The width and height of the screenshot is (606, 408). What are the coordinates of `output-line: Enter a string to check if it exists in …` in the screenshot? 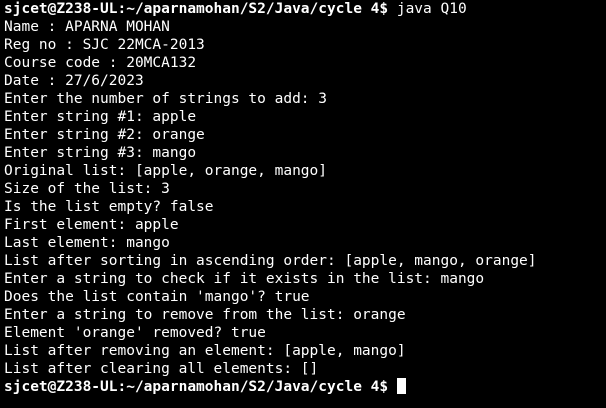 It's located at (244, 279).